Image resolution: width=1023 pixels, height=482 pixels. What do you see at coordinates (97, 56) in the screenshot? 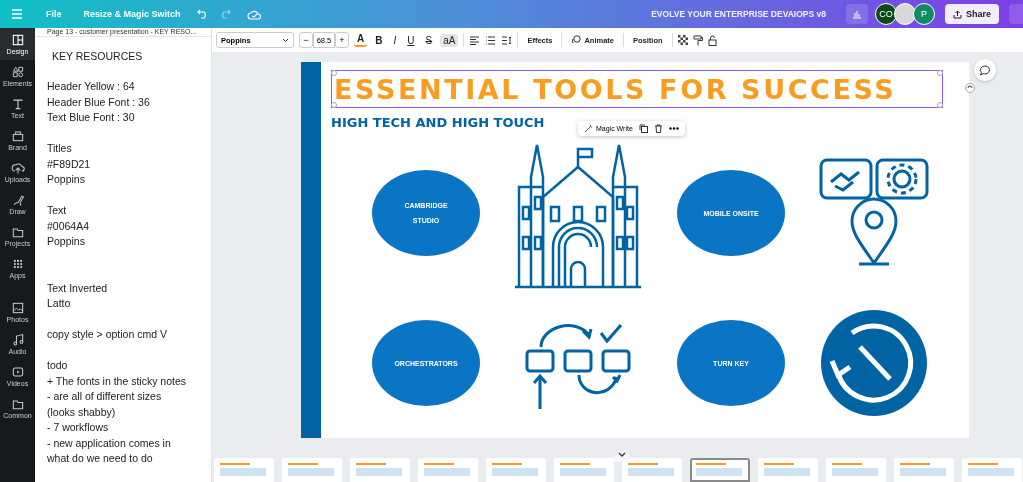
I see `notes-heading: KEY RESOURCES` at bounding box center [97, 56].